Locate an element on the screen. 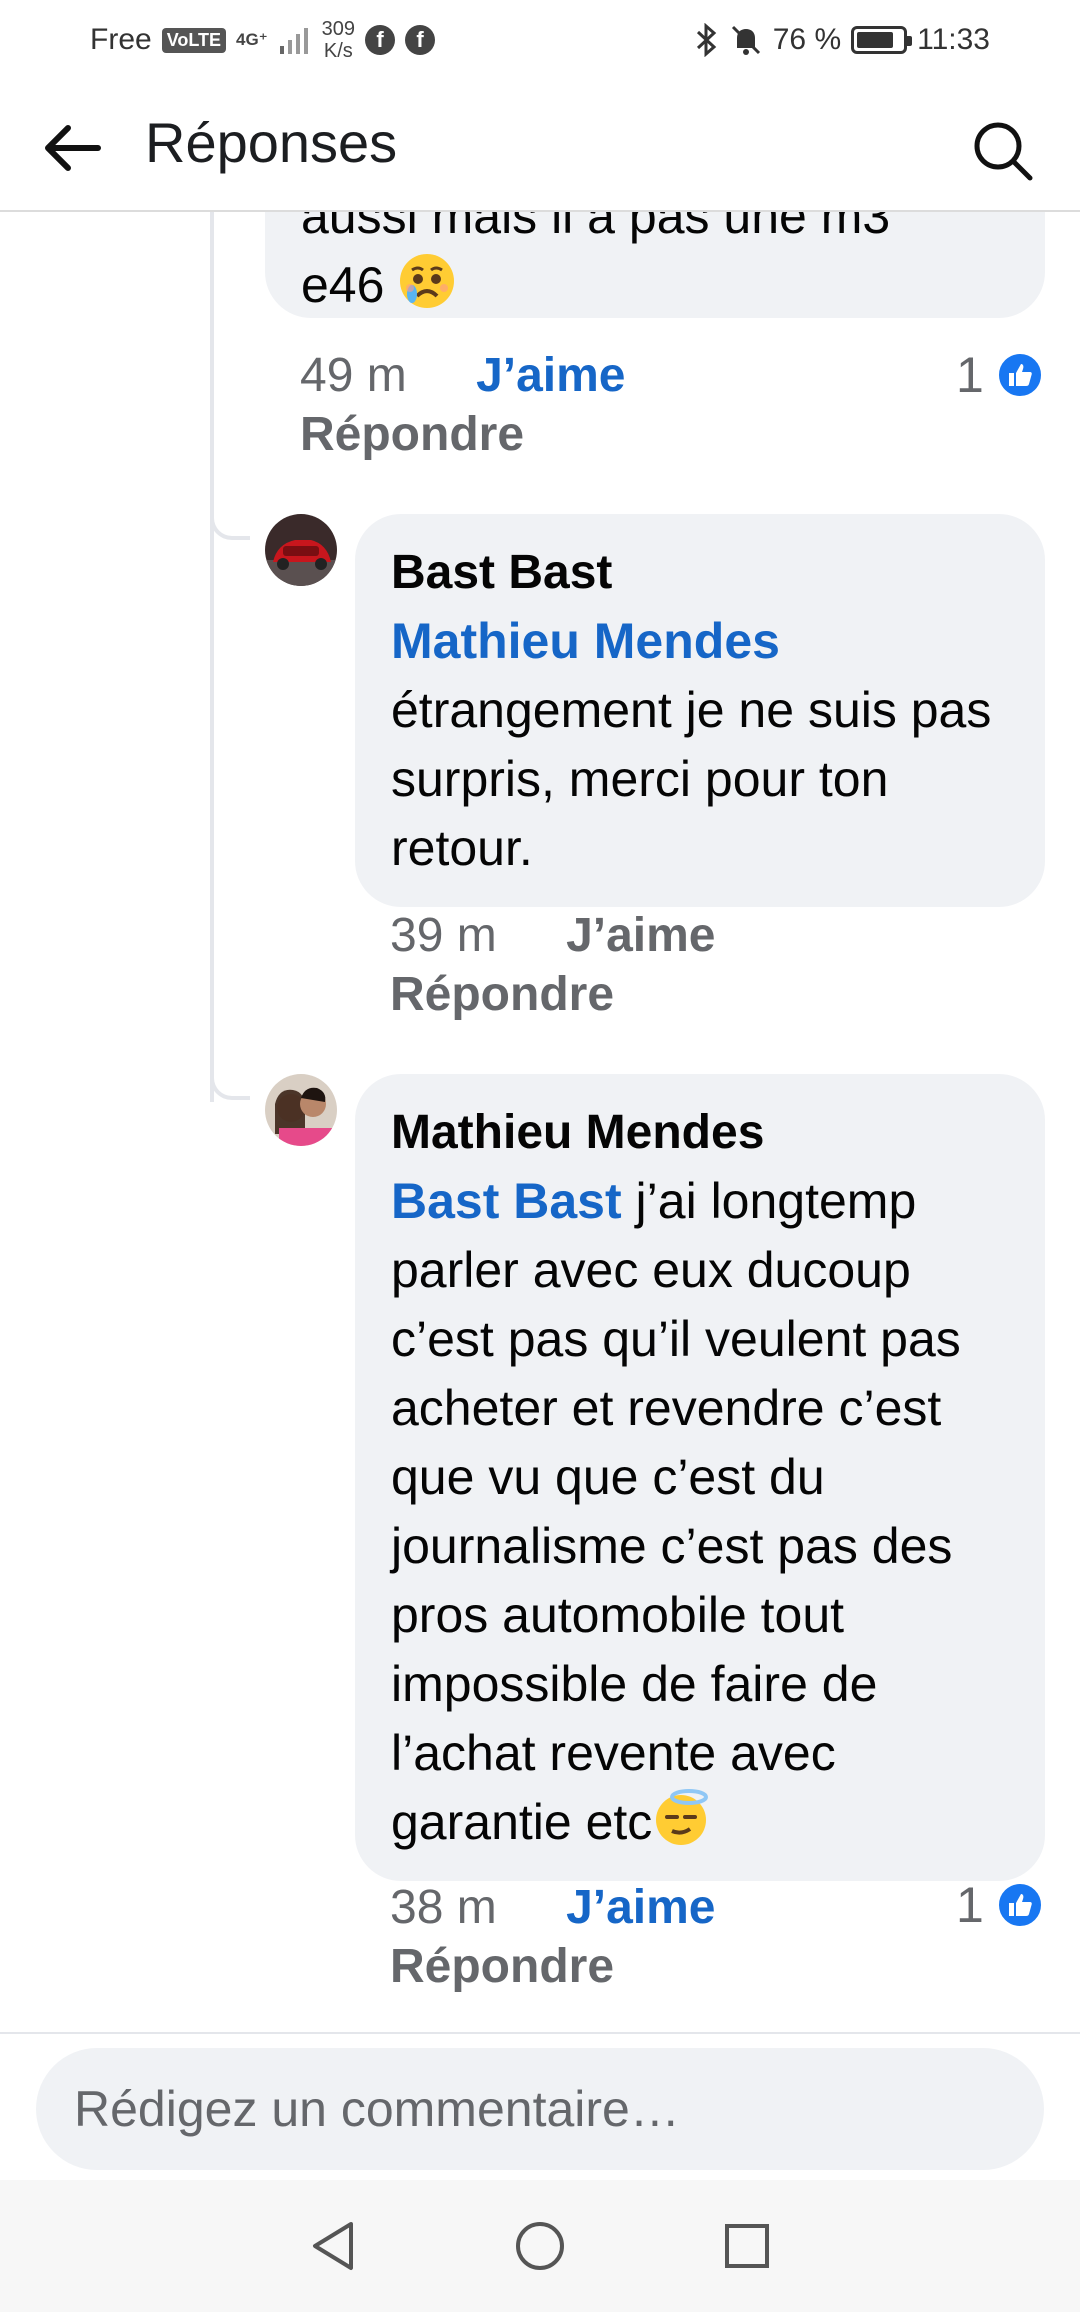 This screenshot has height=2312, width=1080. system-navigation-bar is located at coordinates (540, 2246).